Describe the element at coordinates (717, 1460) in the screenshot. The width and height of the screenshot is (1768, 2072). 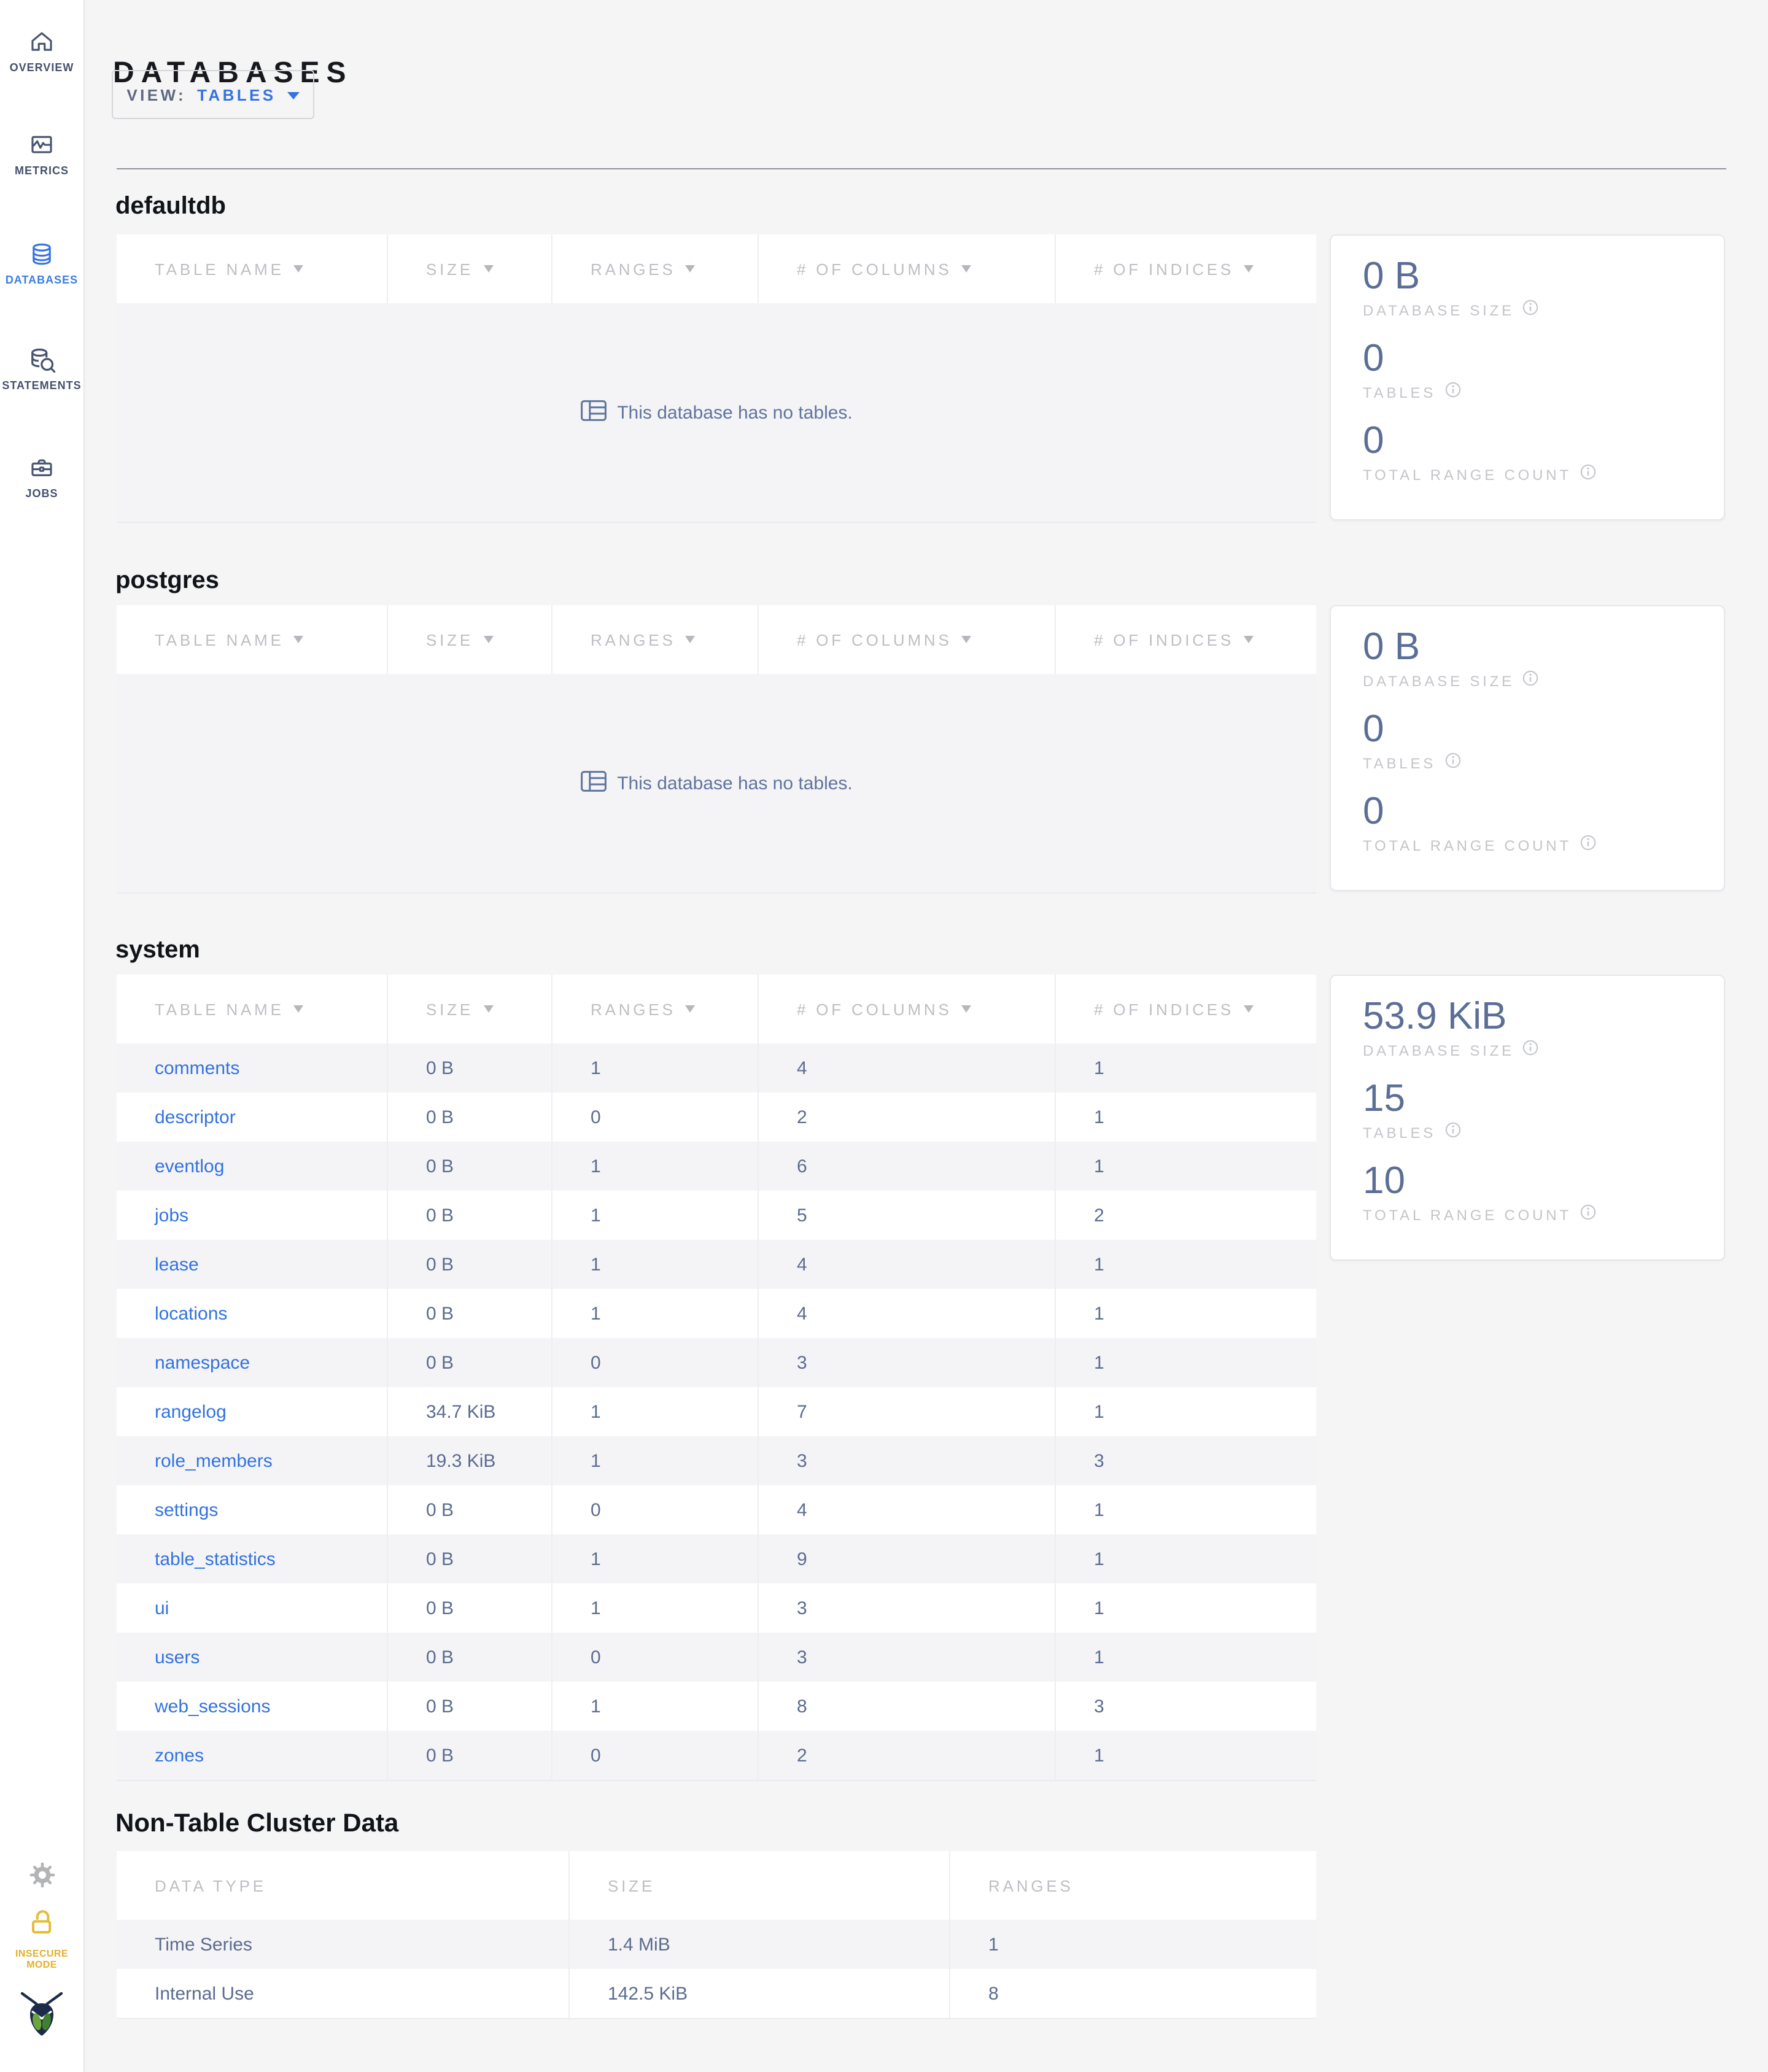
I see `table-row: role_members 19.3 KiB 1 3 3` at that location.